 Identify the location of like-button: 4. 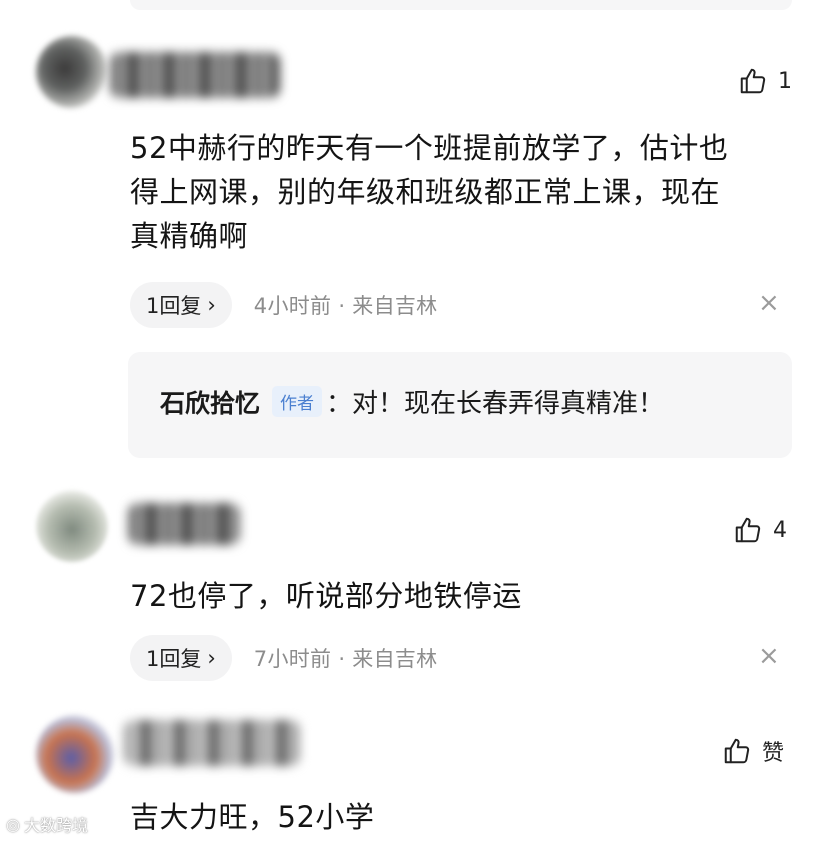
(760, 530).